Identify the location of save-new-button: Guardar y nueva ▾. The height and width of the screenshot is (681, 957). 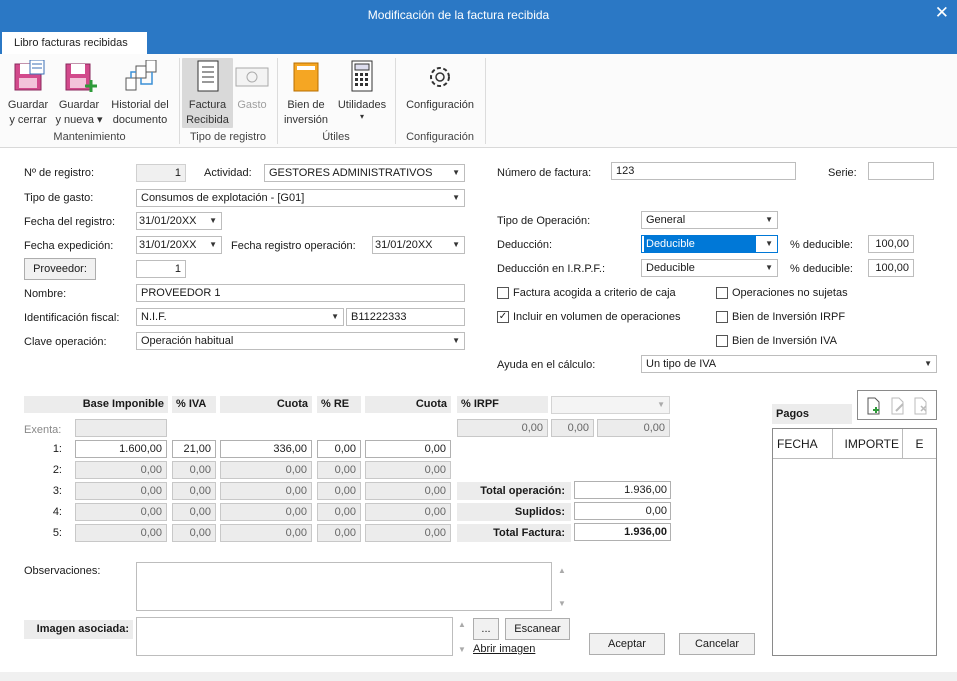
(79, 93).